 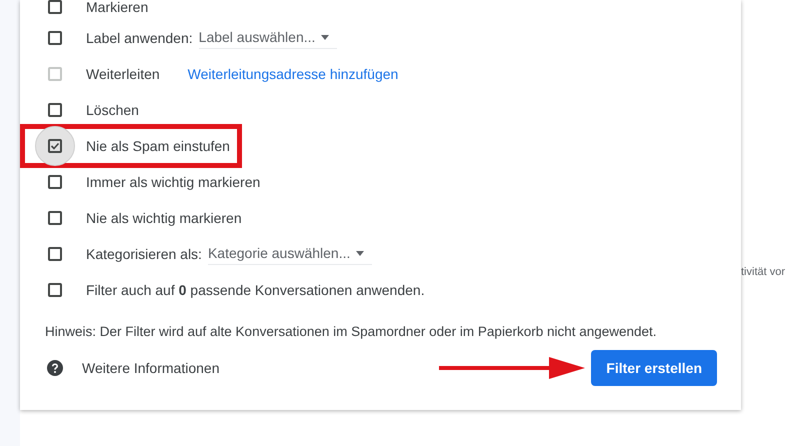 I want to click on option-label: Immer als wichtig markieren, so click(x=173, y=182).